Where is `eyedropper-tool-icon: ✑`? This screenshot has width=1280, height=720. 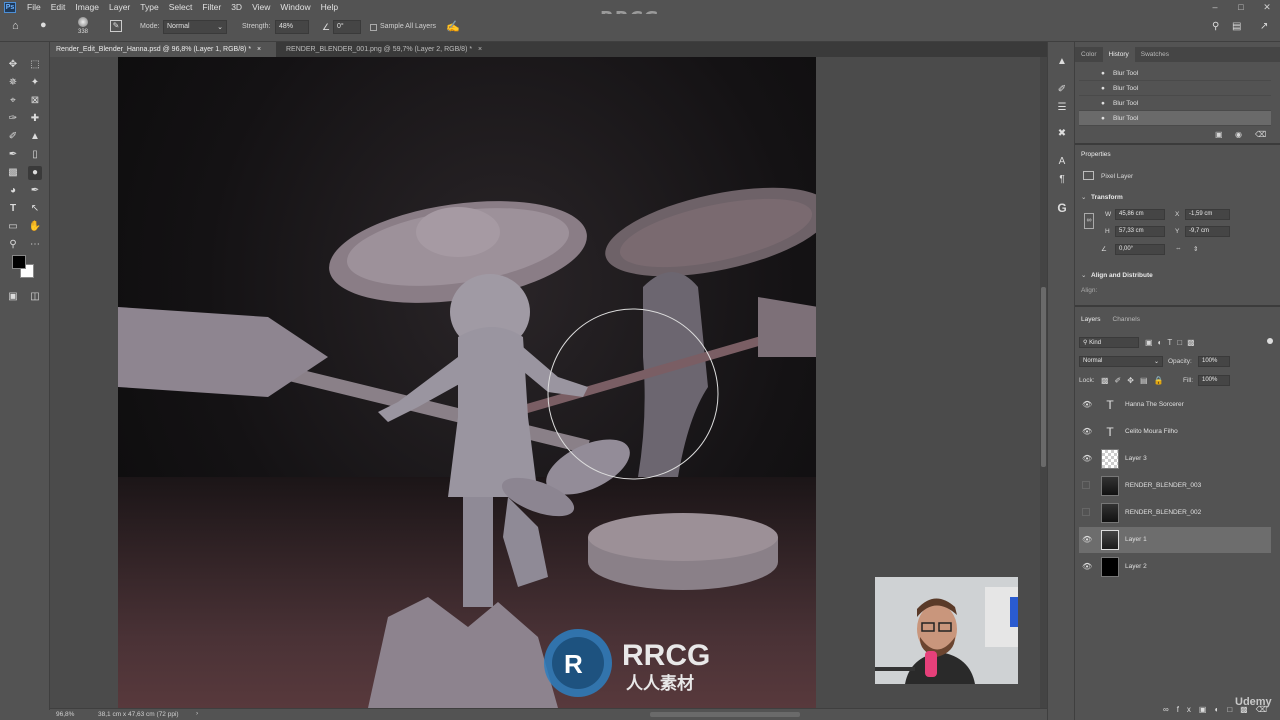 eyedropper-tool-icon: ✑ is located at coordinates (13, 119).